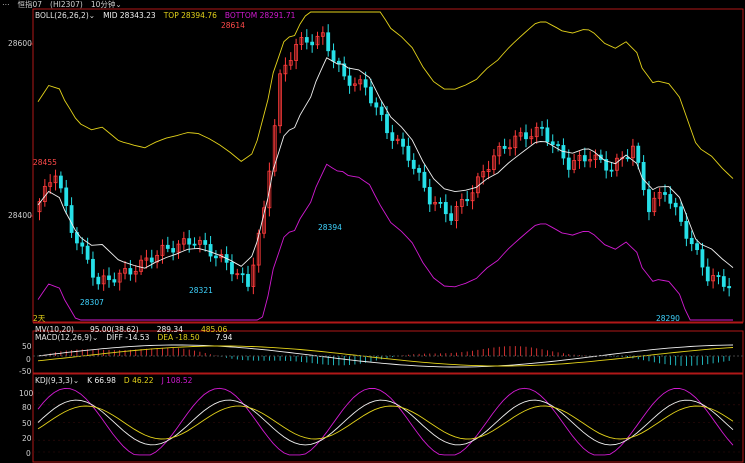 This screenshot has height=463, width=745. What do you see at coordinates (224, 337) in the screenshot?
I see `macd-value: 7.94` at bounding box center [224, 337].